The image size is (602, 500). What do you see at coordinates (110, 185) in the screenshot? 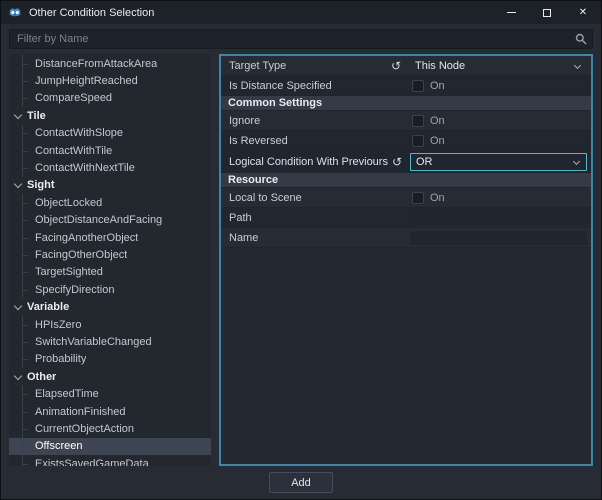
I see `tree-category: Sight` at bounding box center [110, 185].